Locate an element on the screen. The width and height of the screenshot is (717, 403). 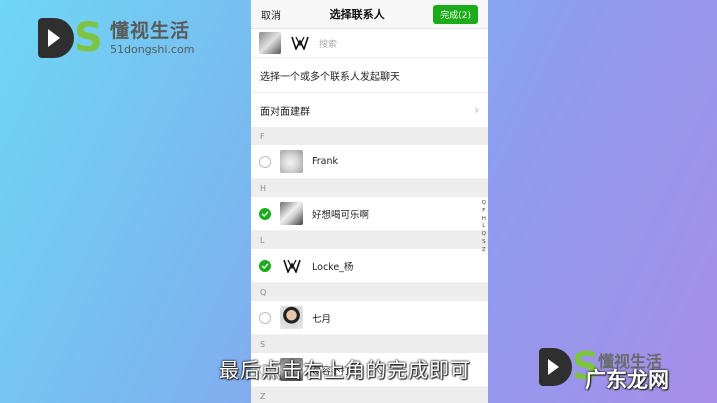
section-header: L is located at coordinates (369, 240).